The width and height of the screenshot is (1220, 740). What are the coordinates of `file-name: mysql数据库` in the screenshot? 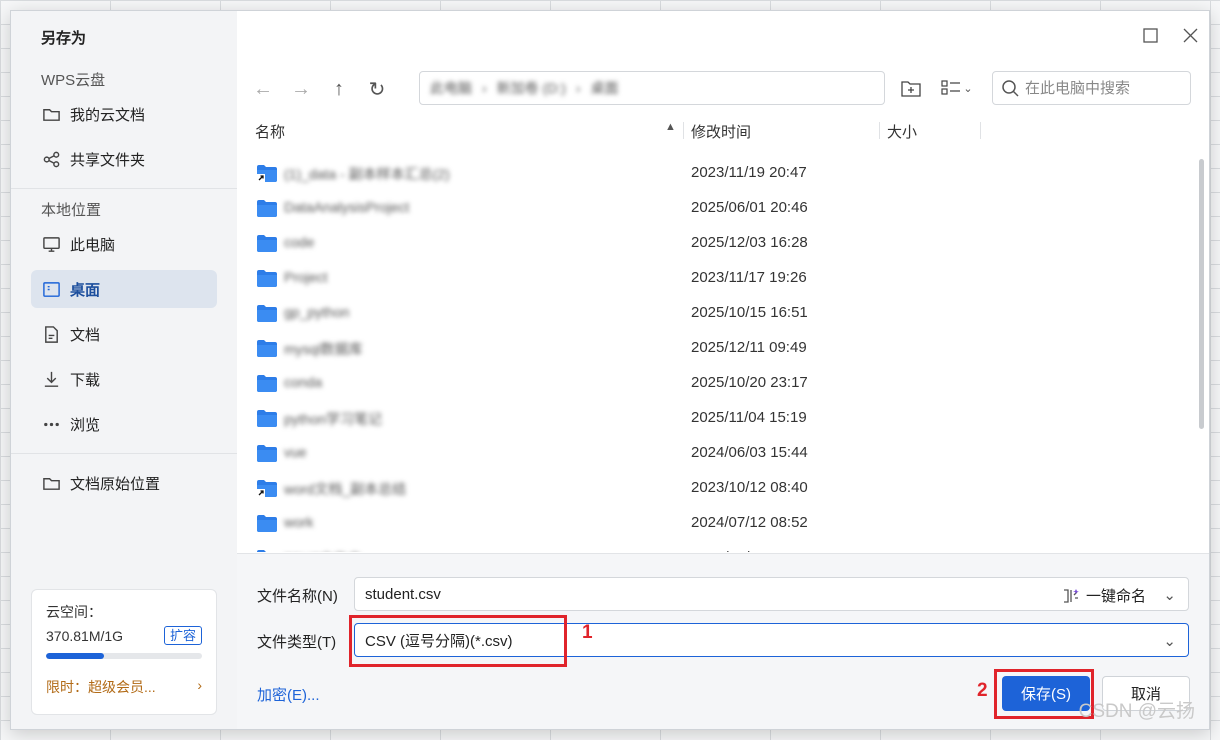 It's located at (323, 349).